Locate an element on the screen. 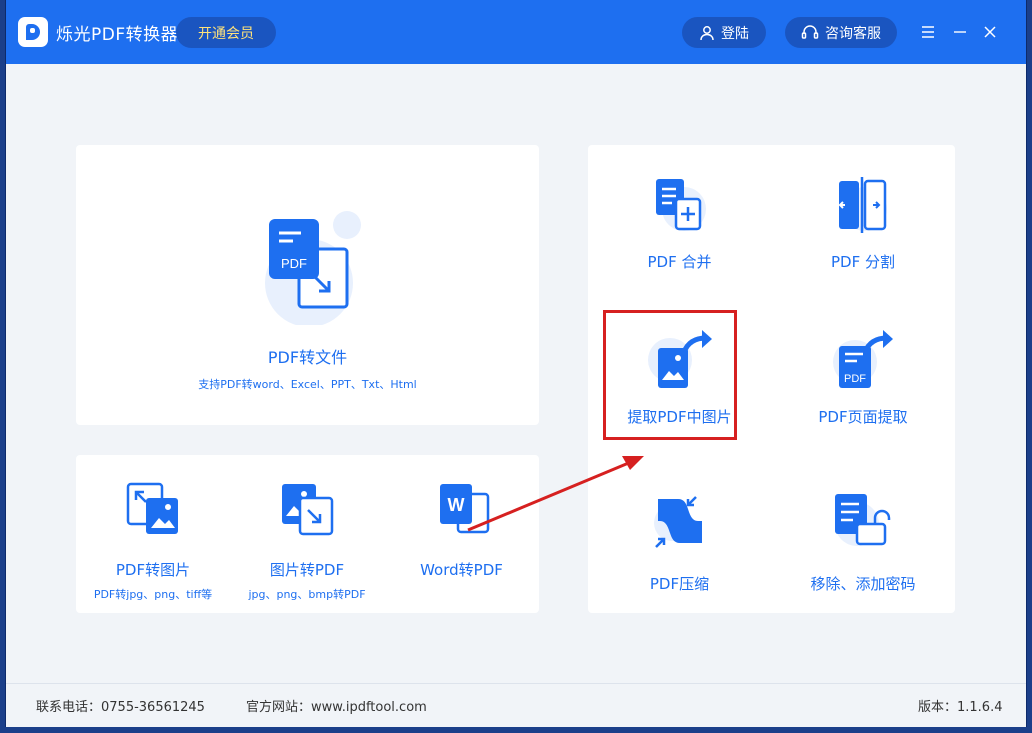 The image size is (1032, 733). app-title: 烁光PDF转换器 is located at coordinates (117, 35).